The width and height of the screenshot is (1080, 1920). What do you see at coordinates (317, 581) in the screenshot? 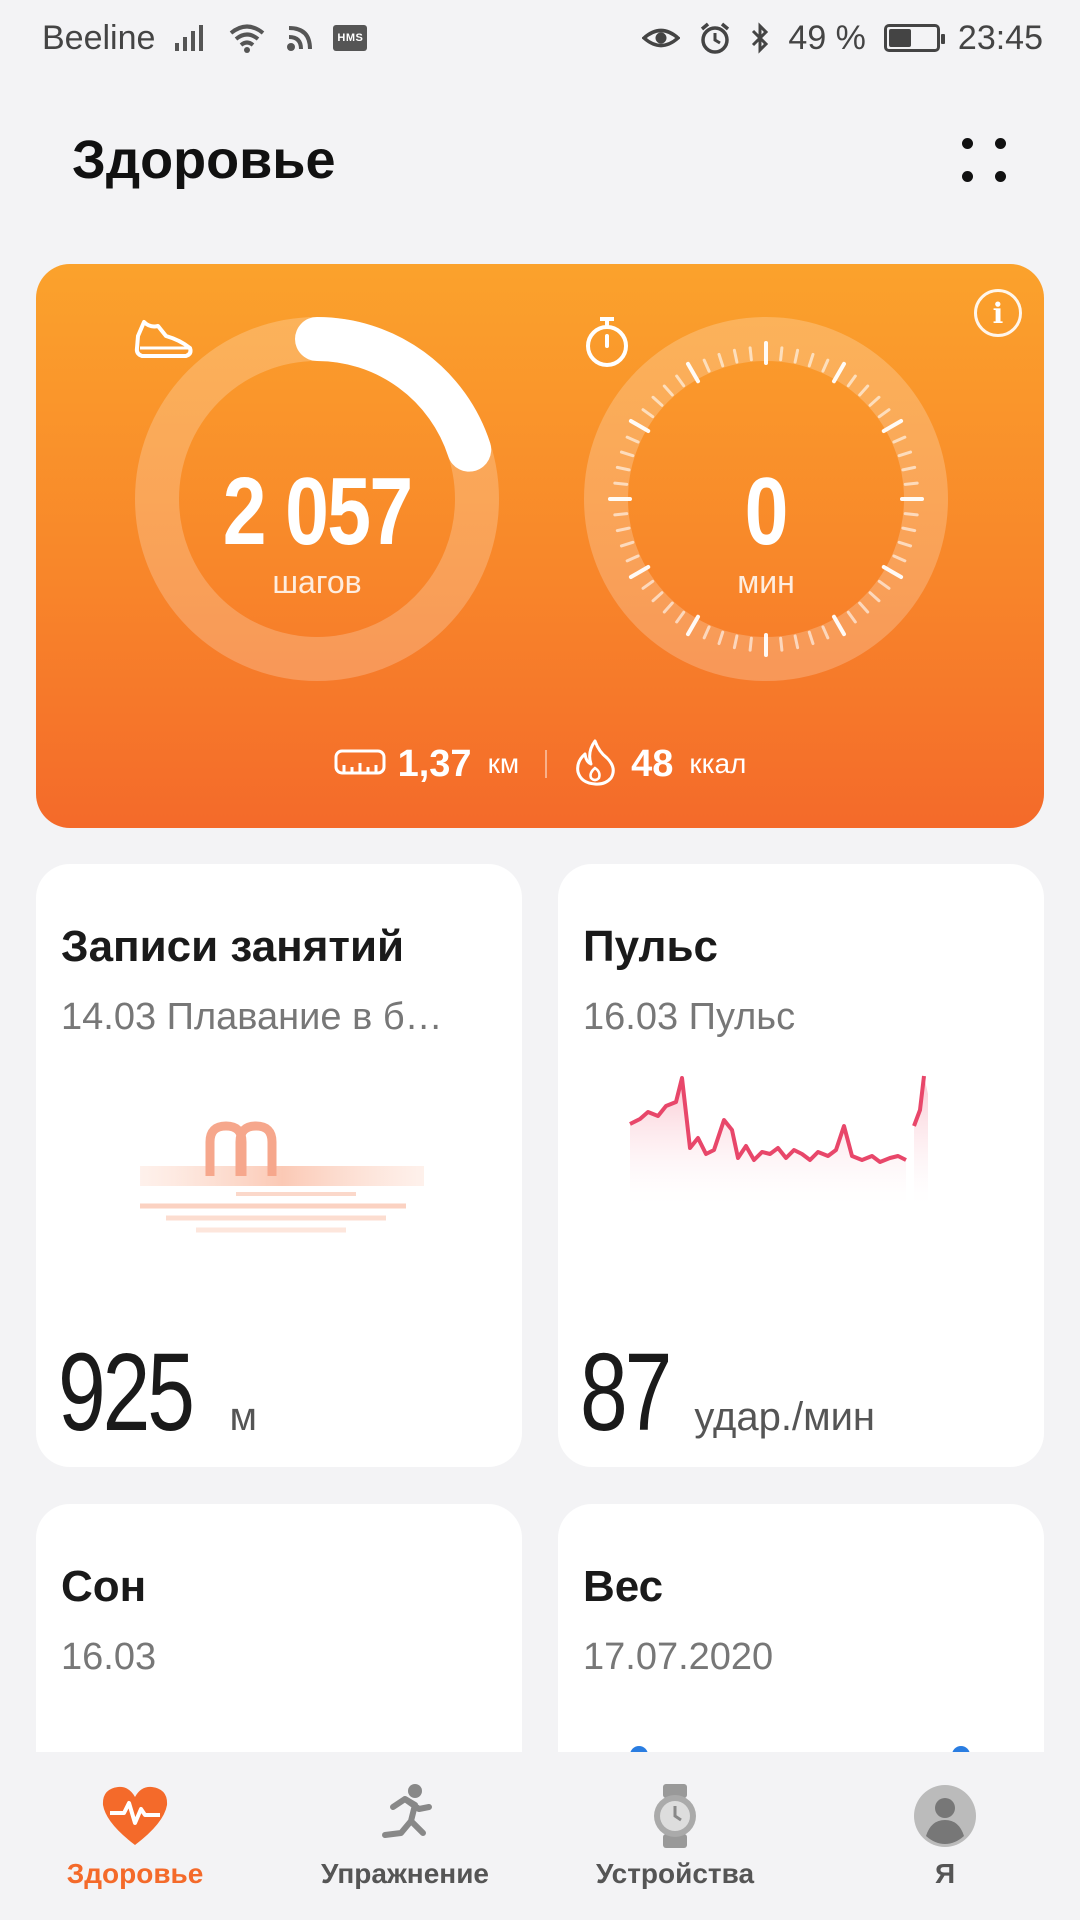
I see `steps-unit: шагов` at bounding box center [317, 581].